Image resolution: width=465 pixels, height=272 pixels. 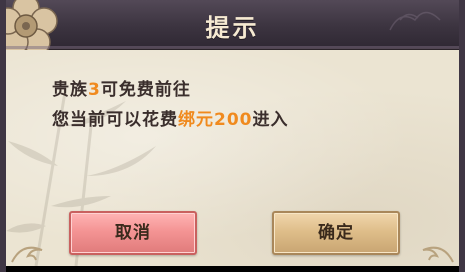 I want to click on message-text: 可免费前往, so click(x=145, y=90).